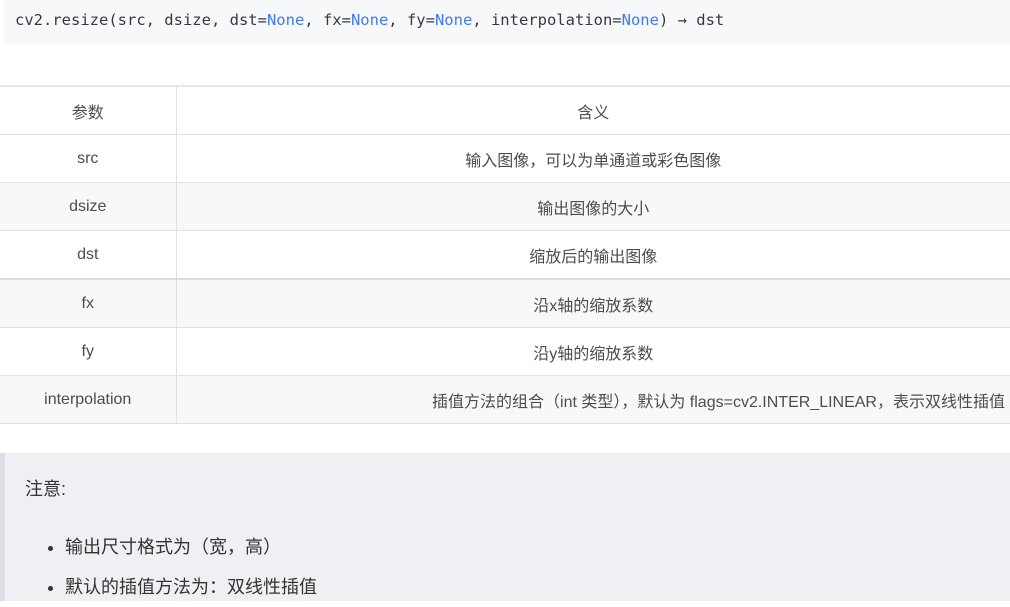 The width and height of the screenshot is (1010, 607). I want to click on note-list: 输出尺寸格式为（宽，高） 默认的插值方法为：双线性插值, so click(517, 567).